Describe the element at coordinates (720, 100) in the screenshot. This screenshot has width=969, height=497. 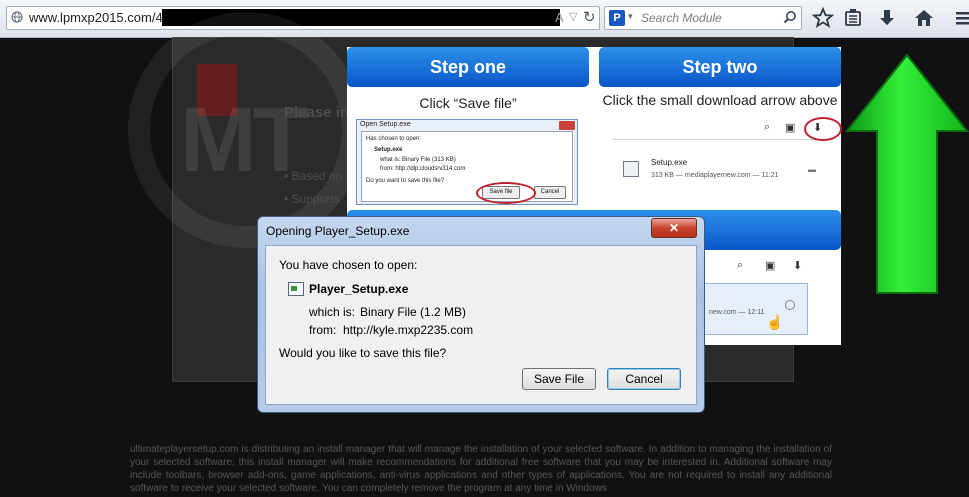
I see `step-two-instruction: Click the small download arrow above` at that location.